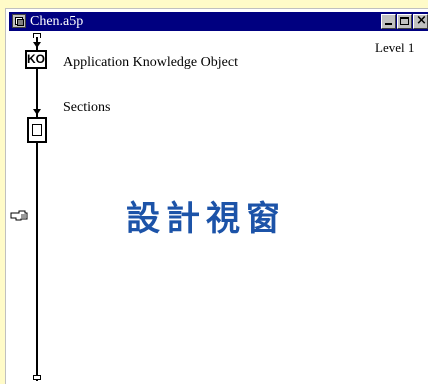 The height and width of the screenshot is (384, 428). I want to click on knowledge-object-label: Application Knowledge Object, so click(150, 63).